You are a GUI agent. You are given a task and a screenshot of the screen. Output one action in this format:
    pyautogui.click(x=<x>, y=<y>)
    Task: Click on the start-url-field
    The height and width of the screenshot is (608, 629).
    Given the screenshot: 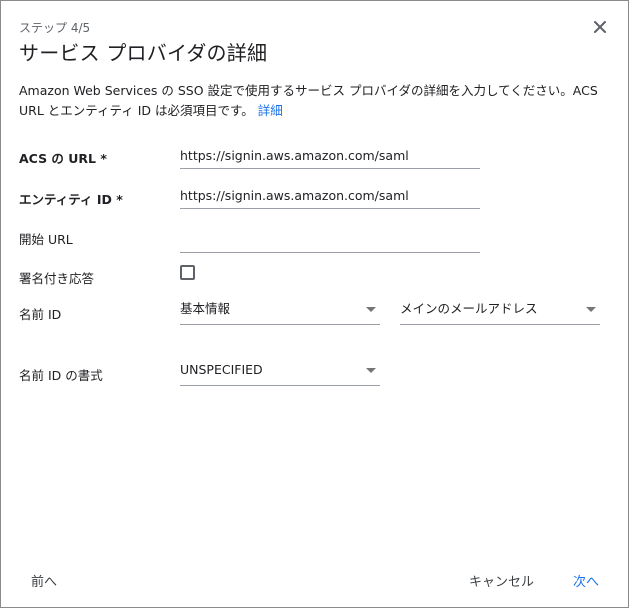 What is the action you would take?
    pyautogui.click(x=330, y=240)
    